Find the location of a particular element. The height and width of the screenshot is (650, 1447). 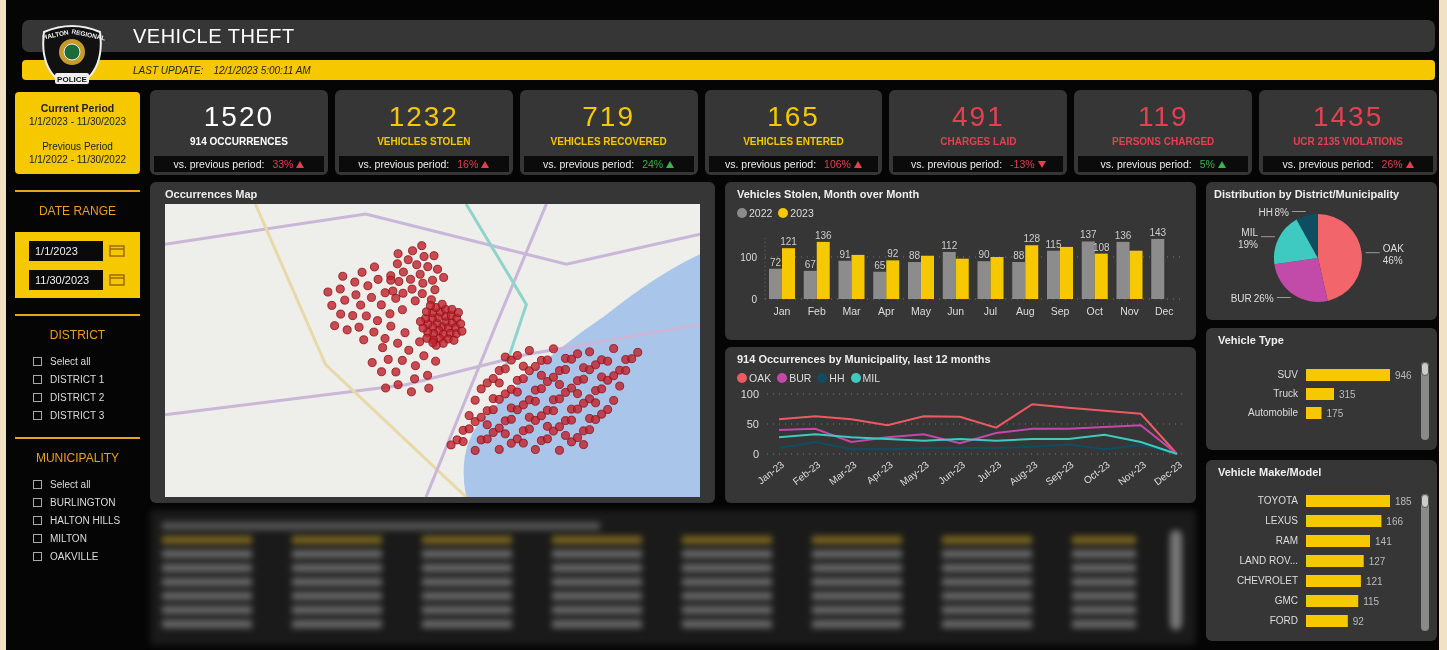

legend-label: 2022 is located at coordinates (761, 213).